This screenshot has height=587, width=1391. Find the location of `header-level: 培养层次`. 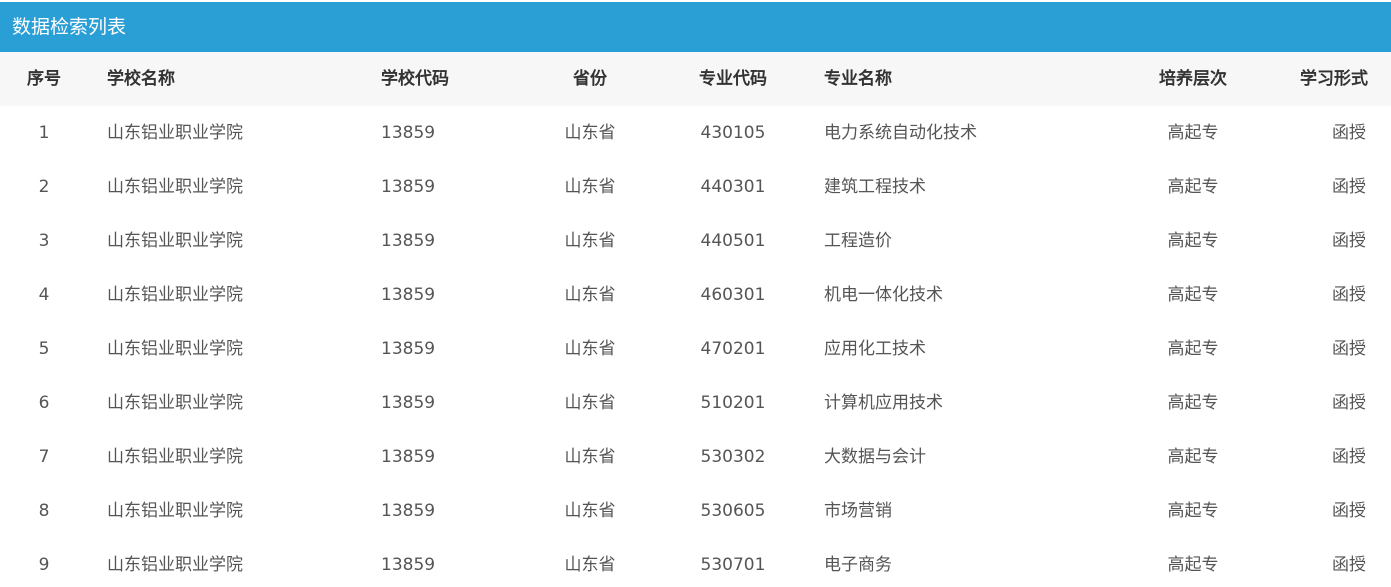

header-level: 培养层次 is located at coordinates (1193, 79).